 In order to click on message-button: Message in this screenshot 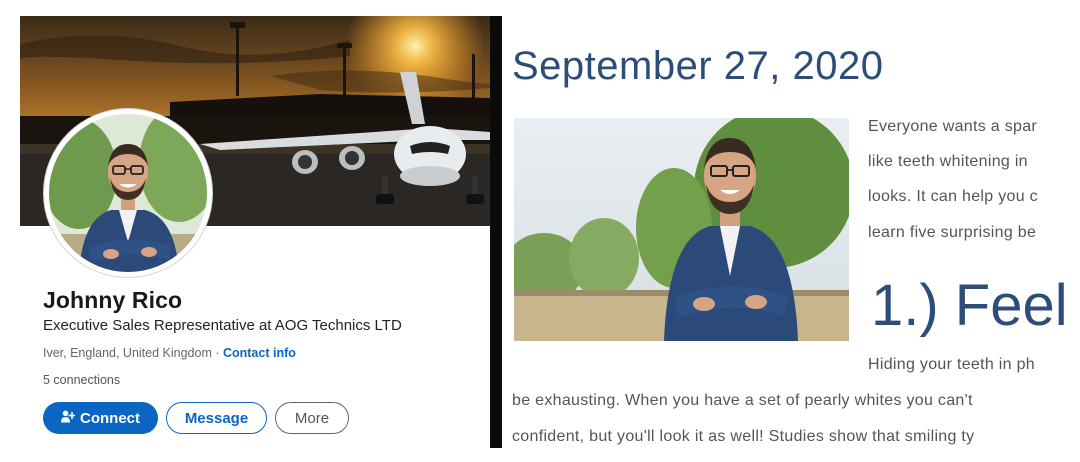, I will do `click(216, 418)`.